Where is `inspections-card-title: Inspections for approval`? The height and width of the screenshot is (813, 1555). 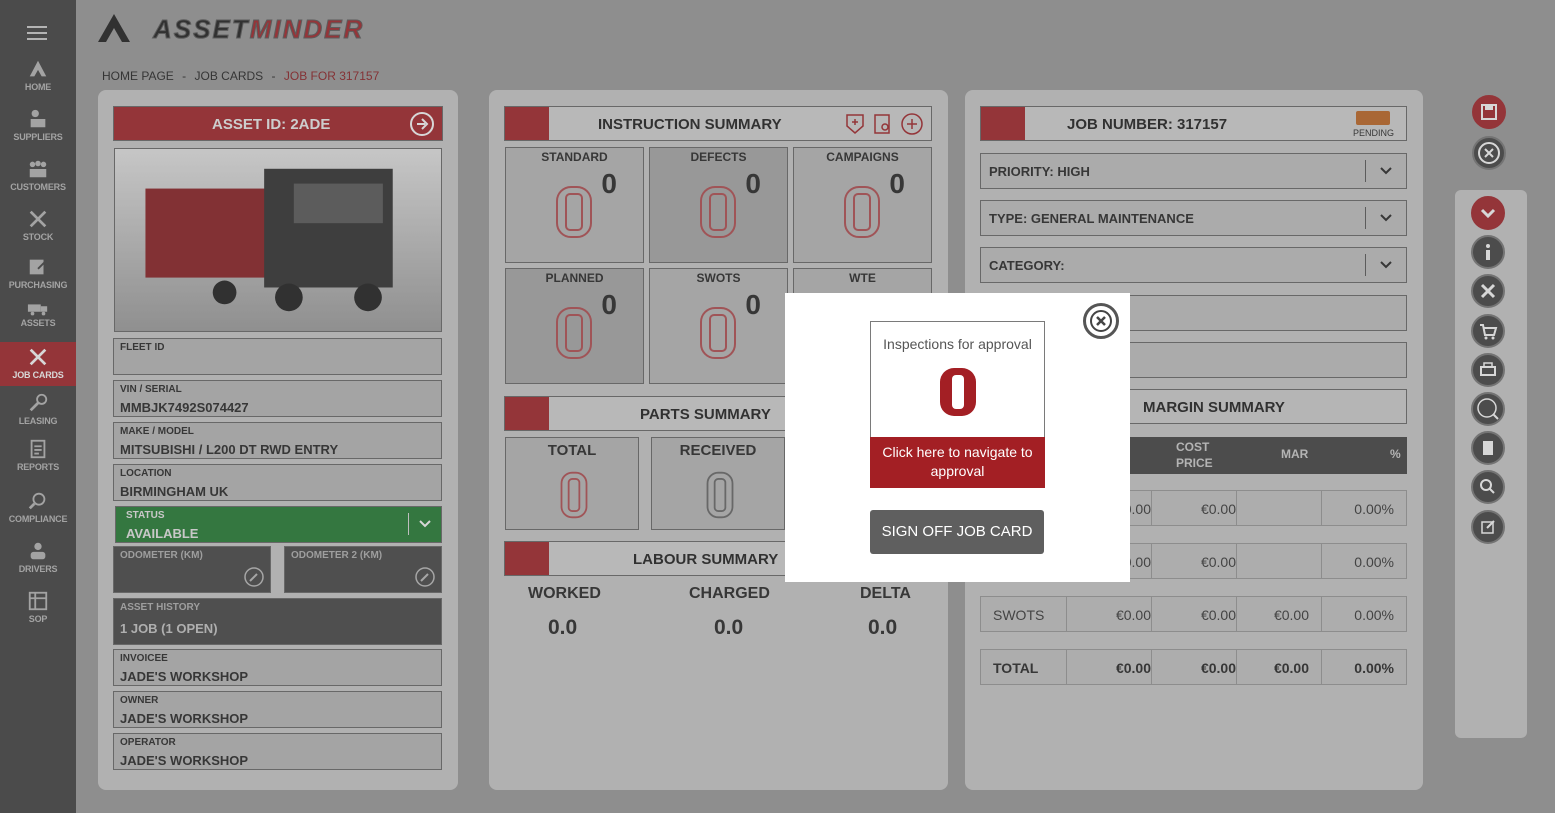 inspections-card-title: Inspections for approval is located at coordinates (957, 344).